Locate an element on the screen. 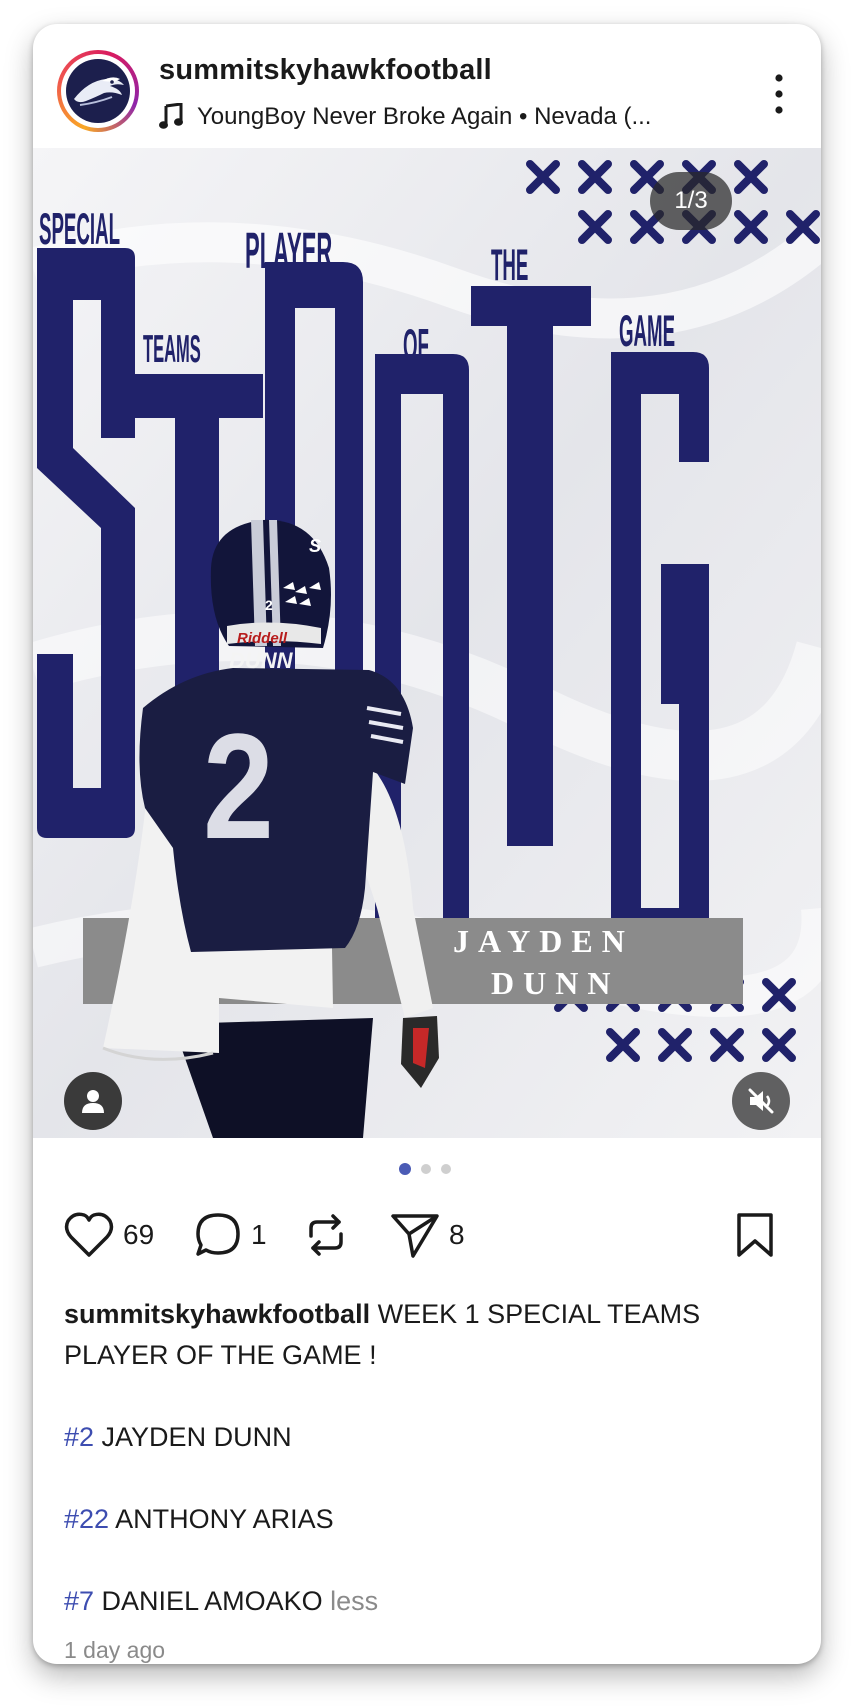 The width and height of the screenshot is (854, 1708). caption-line: #7 DANIEL AMOAKO less is located at coordinates (429, 1601).